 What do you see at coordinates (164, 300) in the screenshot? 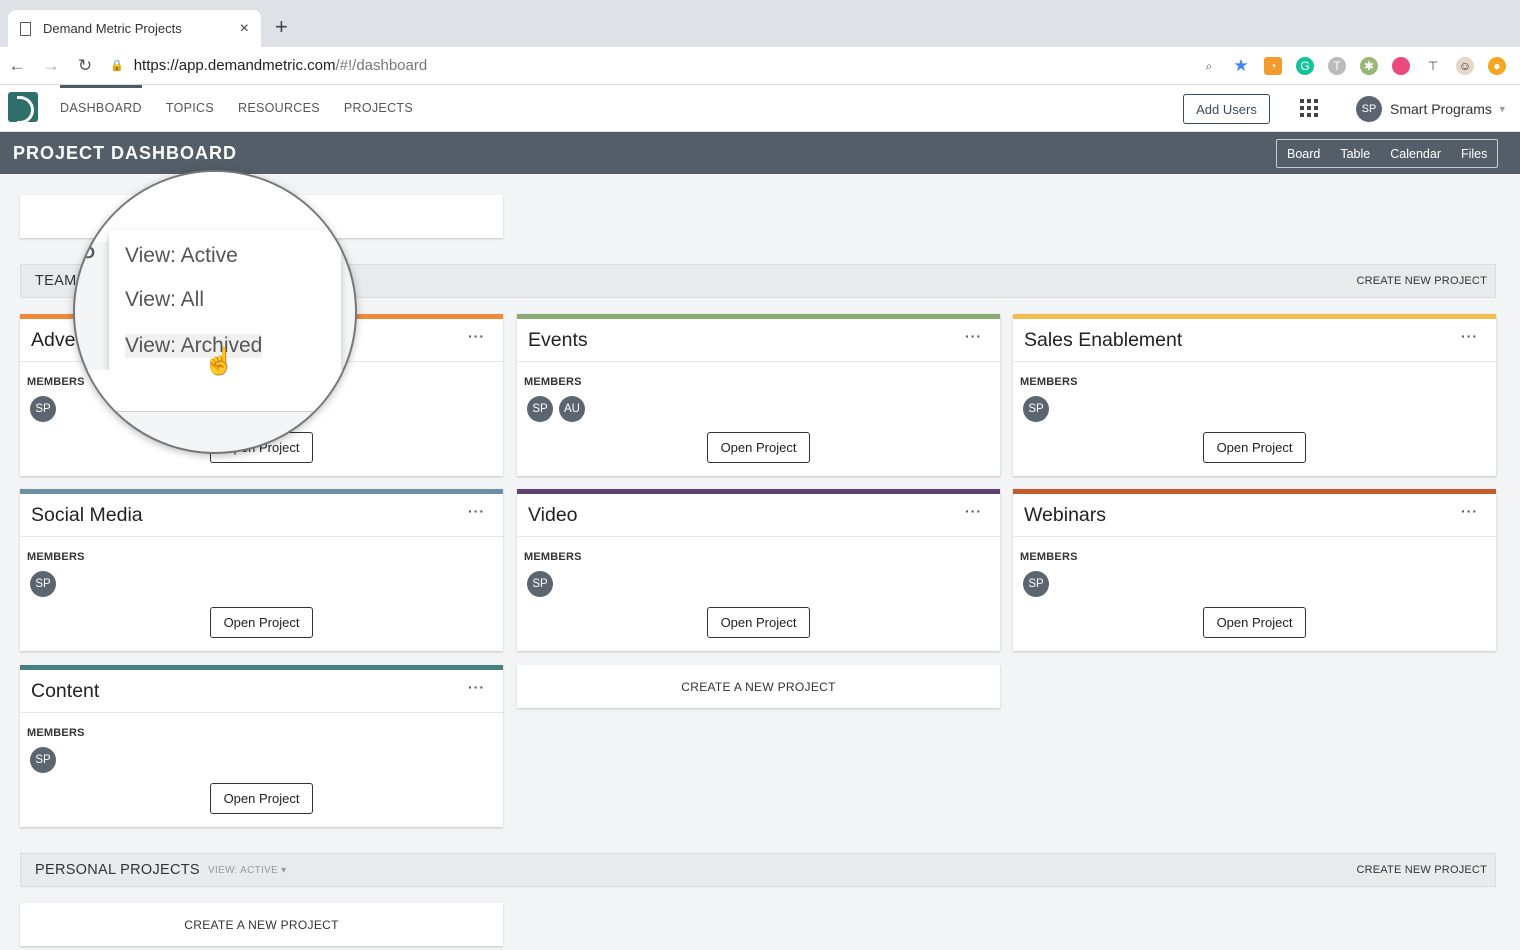
I see `view-all-option: View: All` at bounding box center [164, 300].